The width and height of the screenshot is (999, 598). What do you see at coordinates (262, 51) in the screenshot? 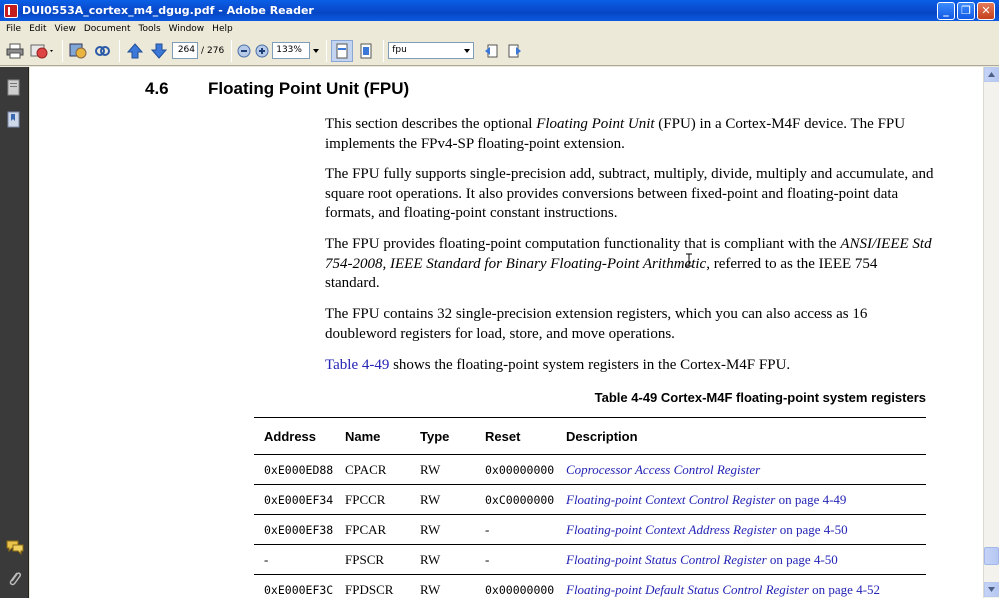
I see `zoom-in-icon` at bounding box center [262, 51].